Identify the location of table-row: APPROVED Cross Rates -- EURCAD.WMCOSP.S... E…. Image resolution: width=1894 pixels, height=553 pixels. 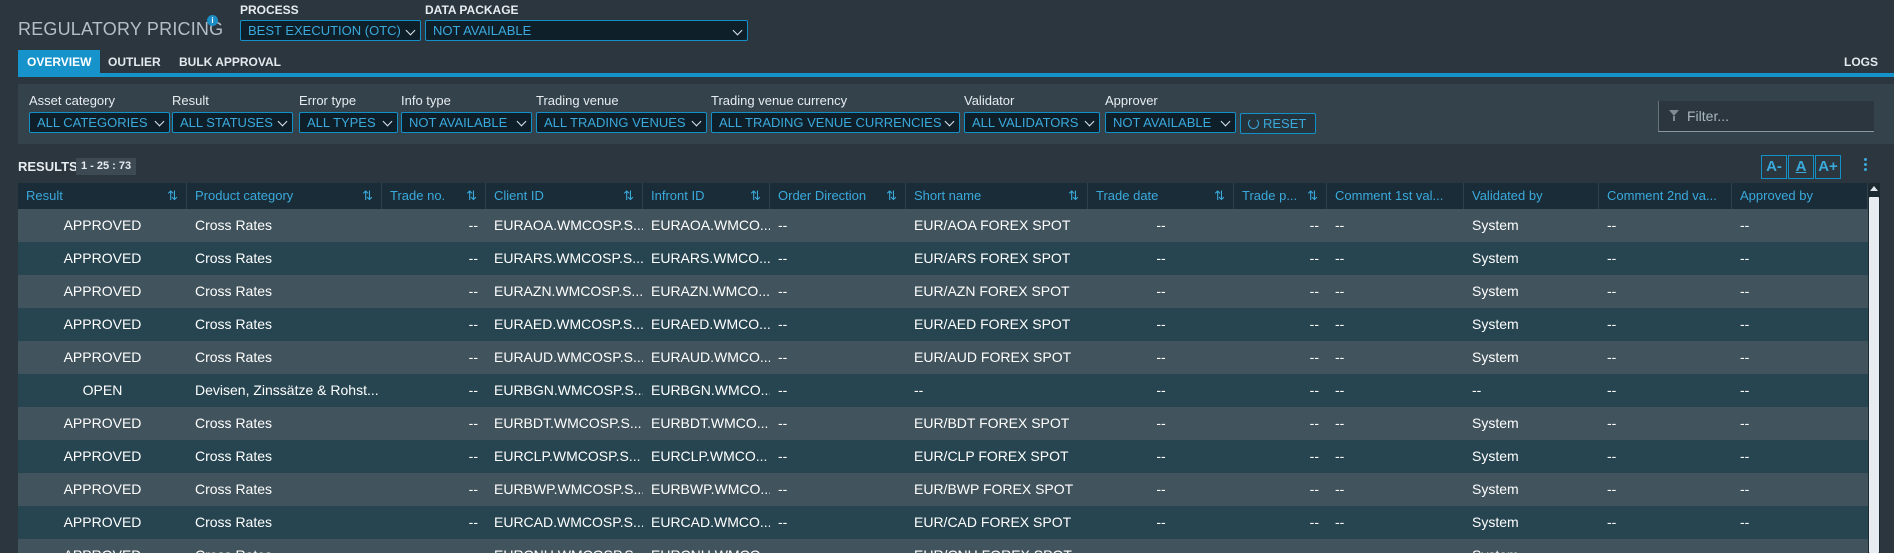
(943, 522).